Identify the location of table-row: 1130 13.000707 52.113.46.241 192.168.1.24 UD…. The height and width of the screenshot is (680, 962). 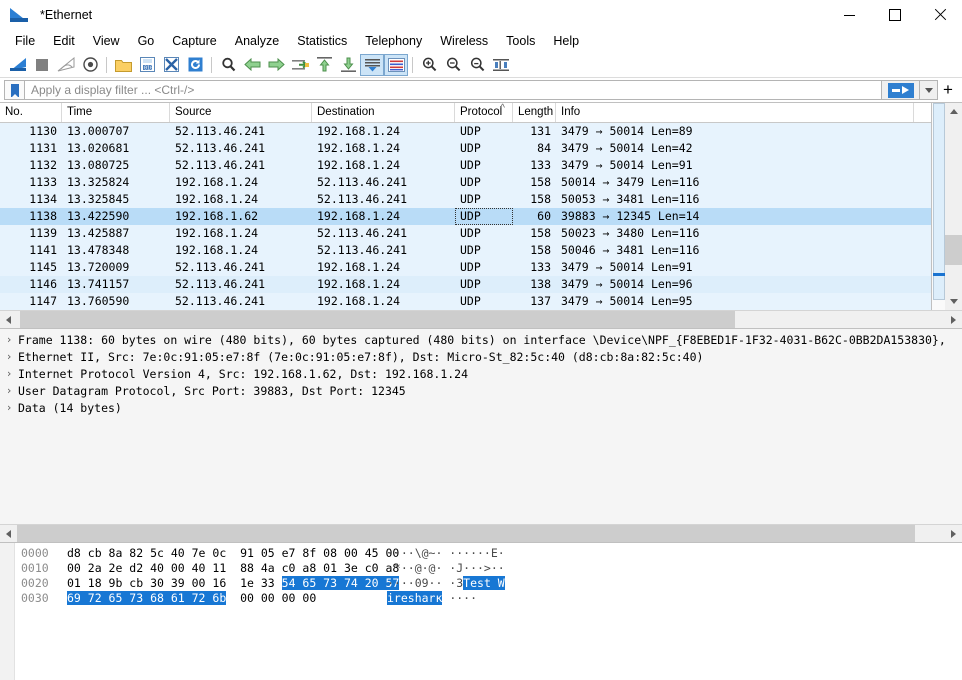
(465, 131).